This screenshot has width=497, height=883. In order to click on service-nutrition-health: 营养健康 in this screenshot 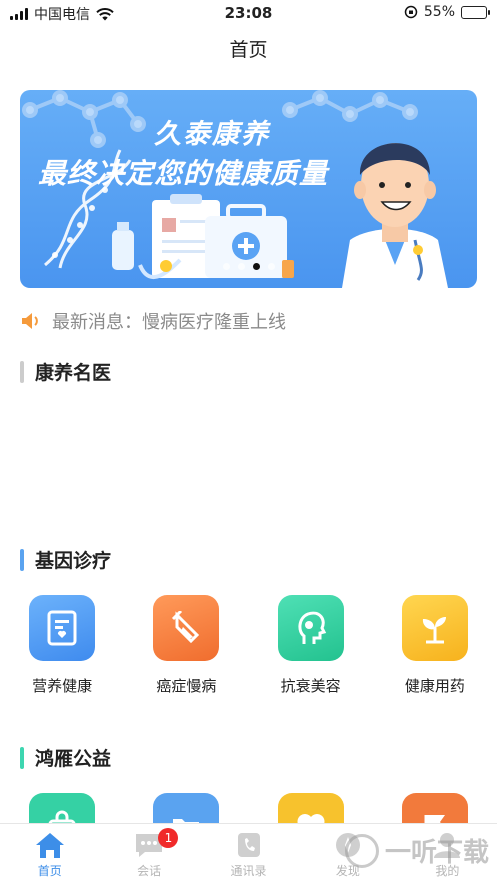, I will do `click(62, 645)`.